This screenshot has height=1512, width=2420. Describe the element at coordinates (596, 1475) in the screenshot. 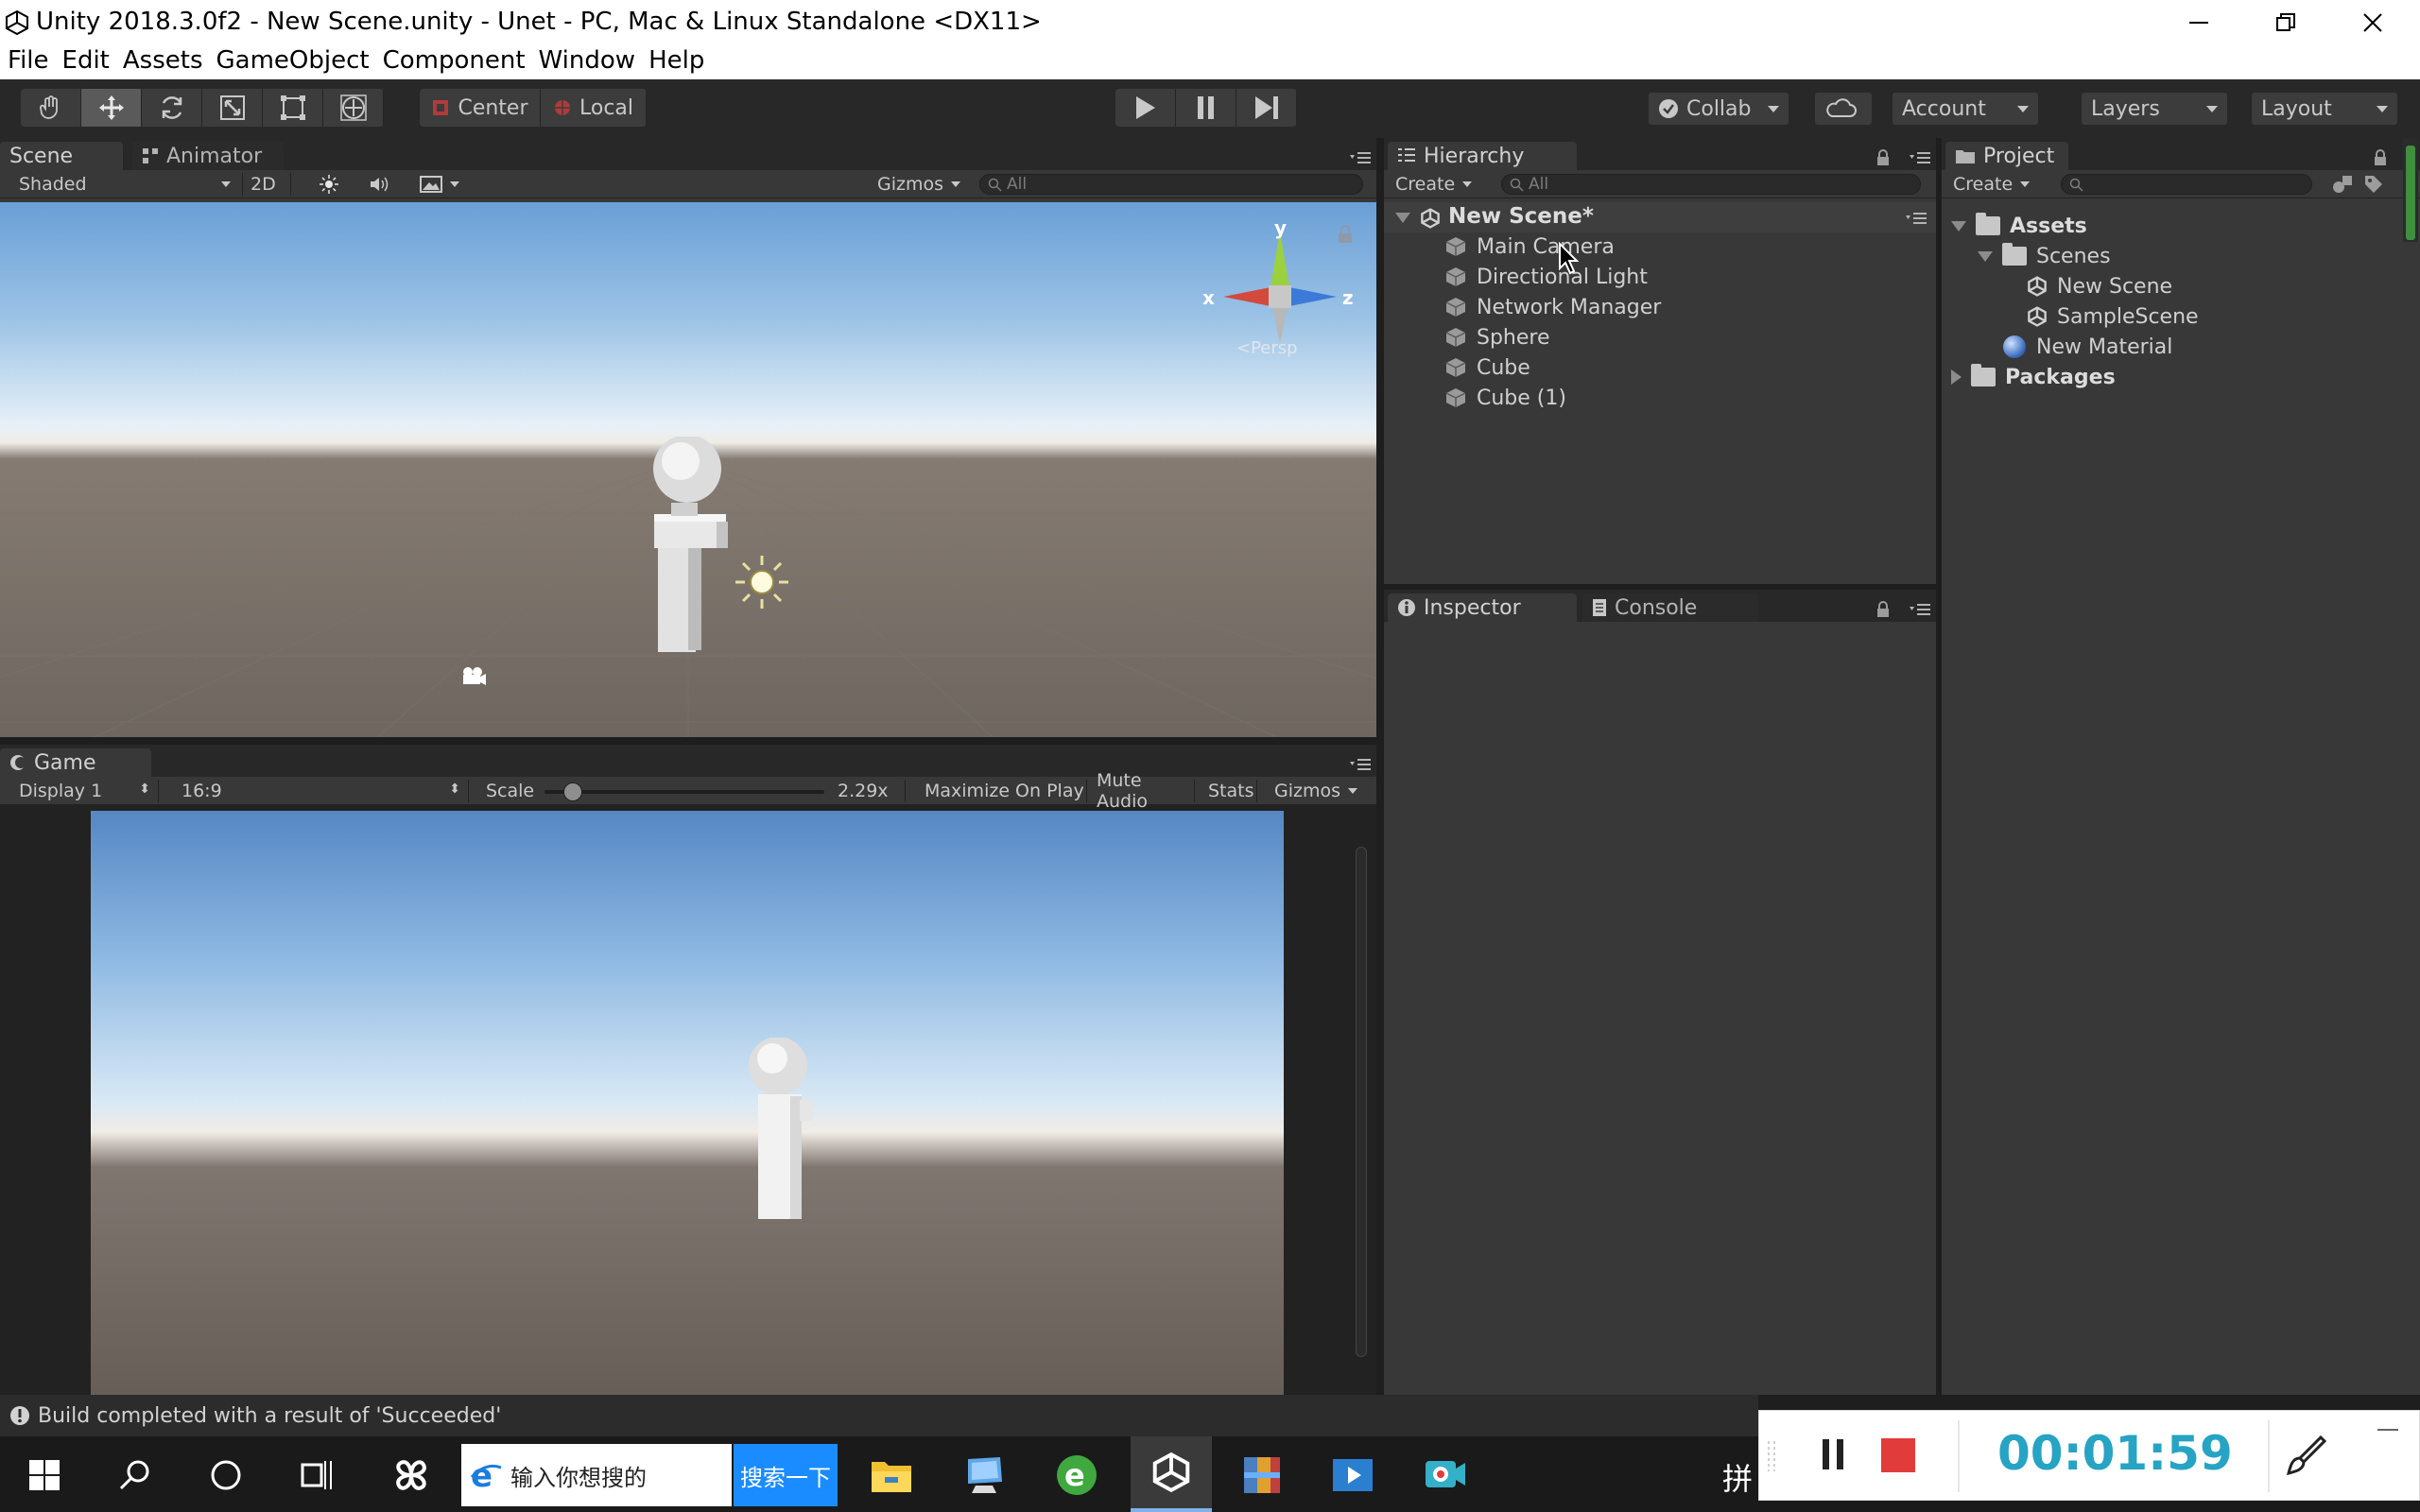

I see `browser-search-bar: e 输入你想搜的` at that location.